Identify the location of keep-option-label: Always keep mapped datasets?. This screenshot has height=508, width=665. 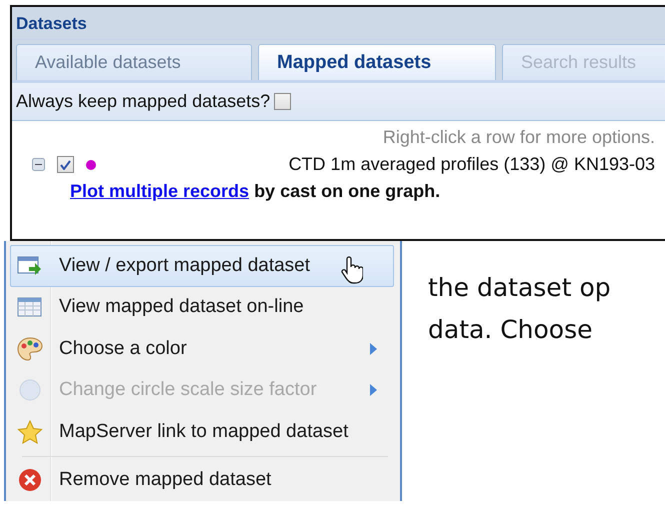
(143, 101).